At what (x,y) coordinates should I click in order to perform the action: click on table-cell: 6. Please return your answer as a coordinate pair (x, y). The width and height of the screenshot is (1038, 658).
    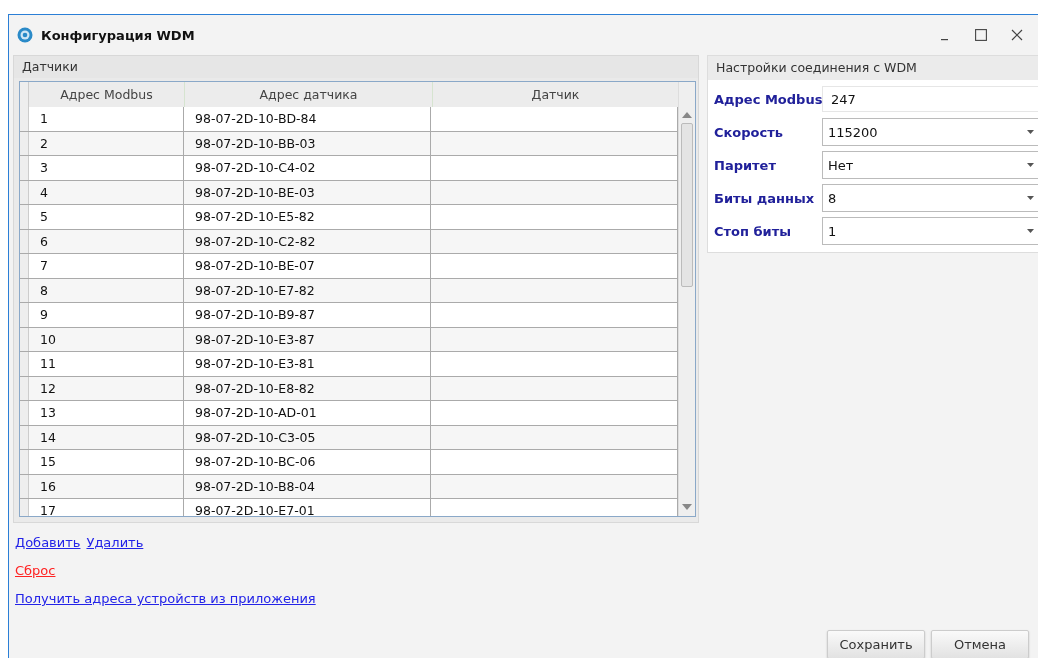
    Looking at the image, I should click on (106, 241).